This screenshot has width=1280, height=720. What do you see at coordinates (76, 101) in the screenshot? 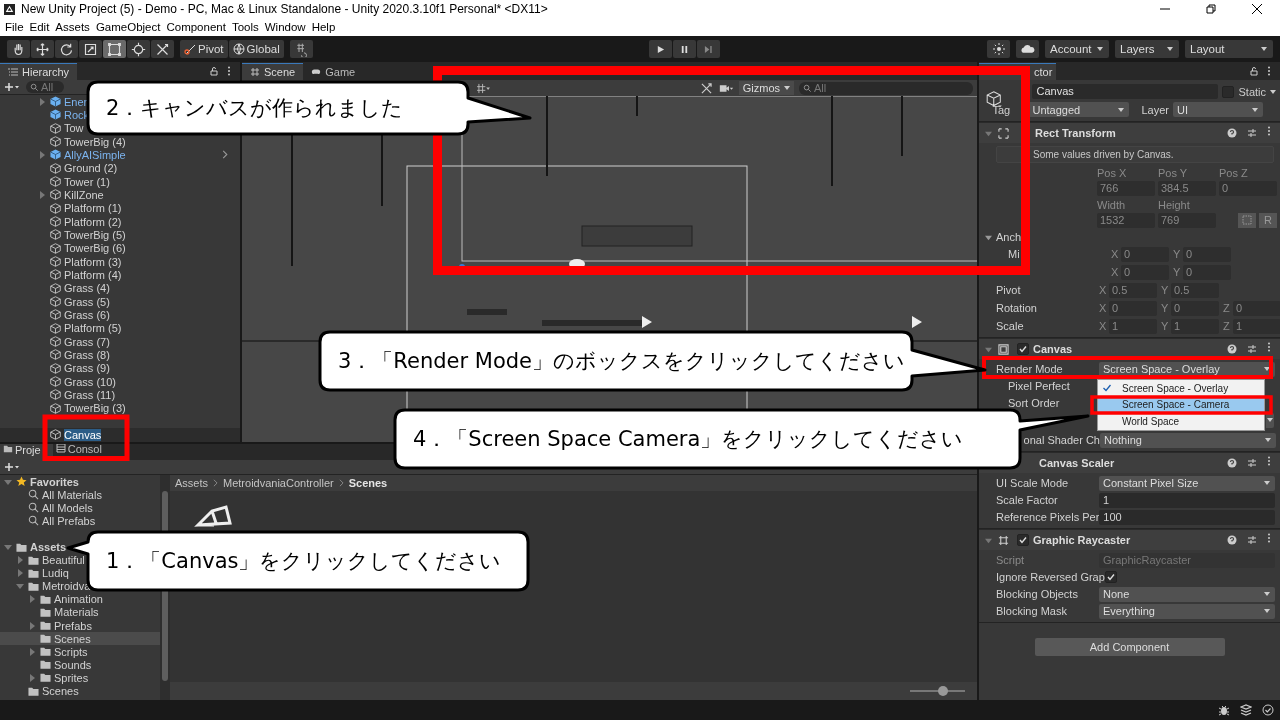
I see `hierarchy-item: Ener` at bounding box center [76, 101].